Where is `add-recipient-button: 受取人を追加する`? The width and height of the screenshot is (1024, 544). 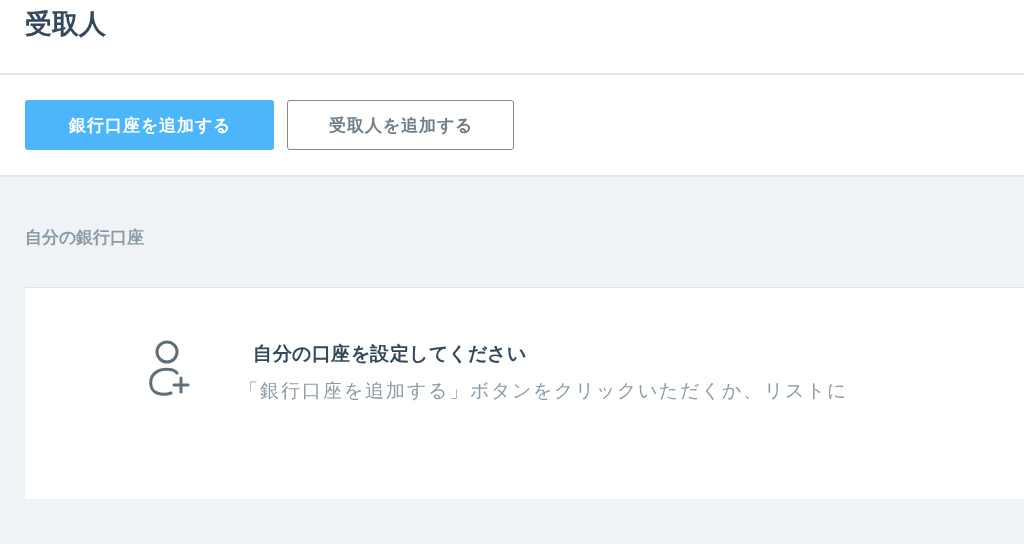 add-recipient-button: 受取人を追加する is located at coordinates (400, 125).